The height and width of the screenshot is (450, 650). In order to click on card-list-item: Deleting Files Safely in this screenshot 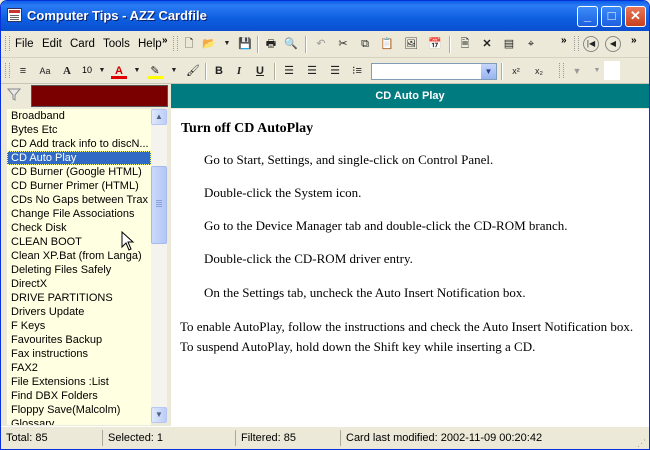, I will do `click(79, 270)`.